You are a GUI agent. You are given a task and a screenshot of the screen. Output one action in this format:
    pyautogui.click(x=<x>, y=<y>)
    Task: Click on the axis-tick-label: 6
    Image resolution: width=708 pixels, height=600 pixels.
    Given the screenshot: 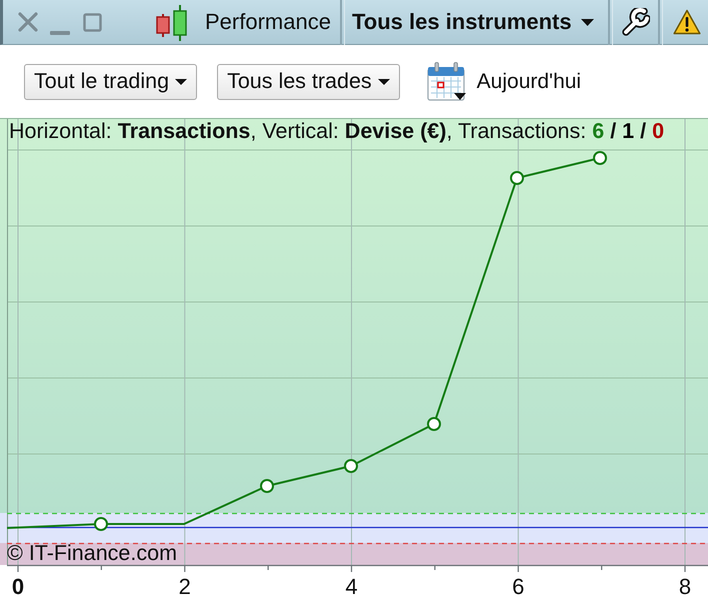 What is the action you would take?
    pyautogui.click(x=518, y=586)
    